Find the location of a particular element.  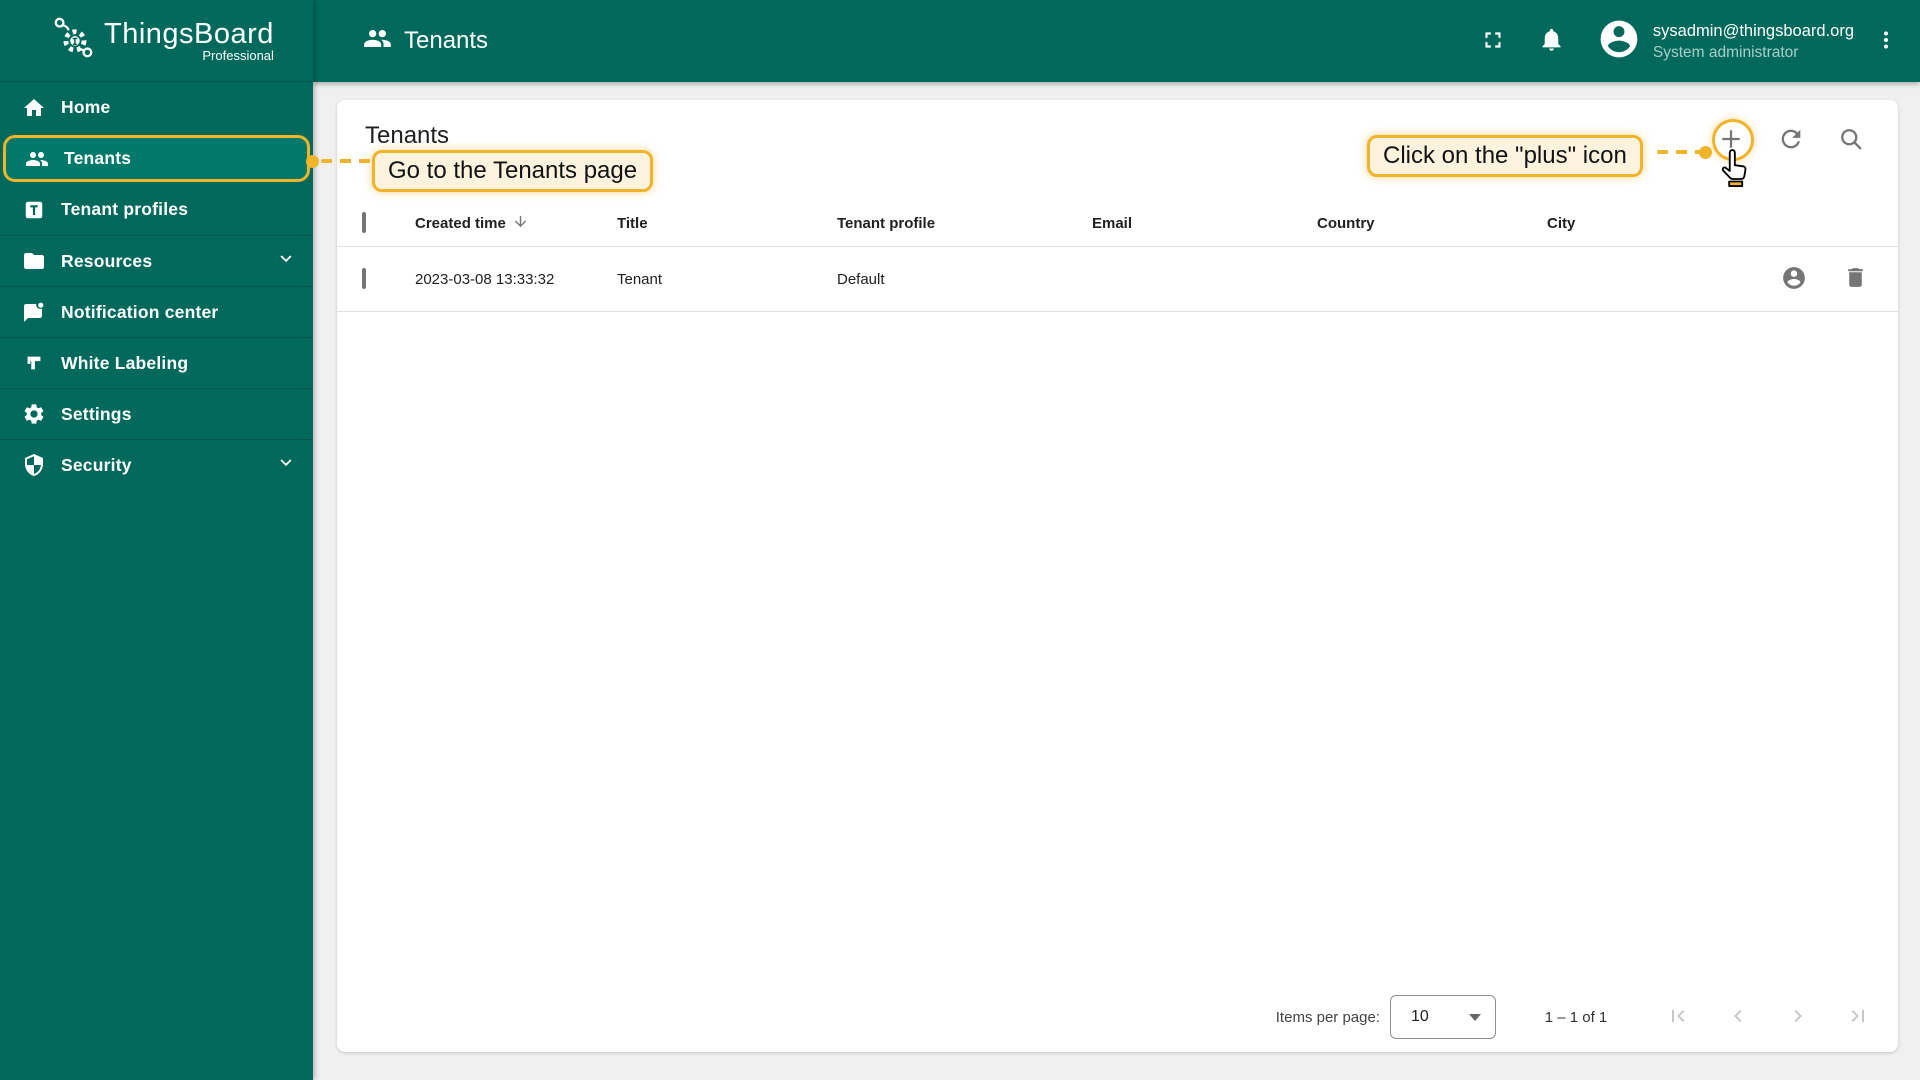

sidebar-item-label: Home is located at coordinates (86, 107).